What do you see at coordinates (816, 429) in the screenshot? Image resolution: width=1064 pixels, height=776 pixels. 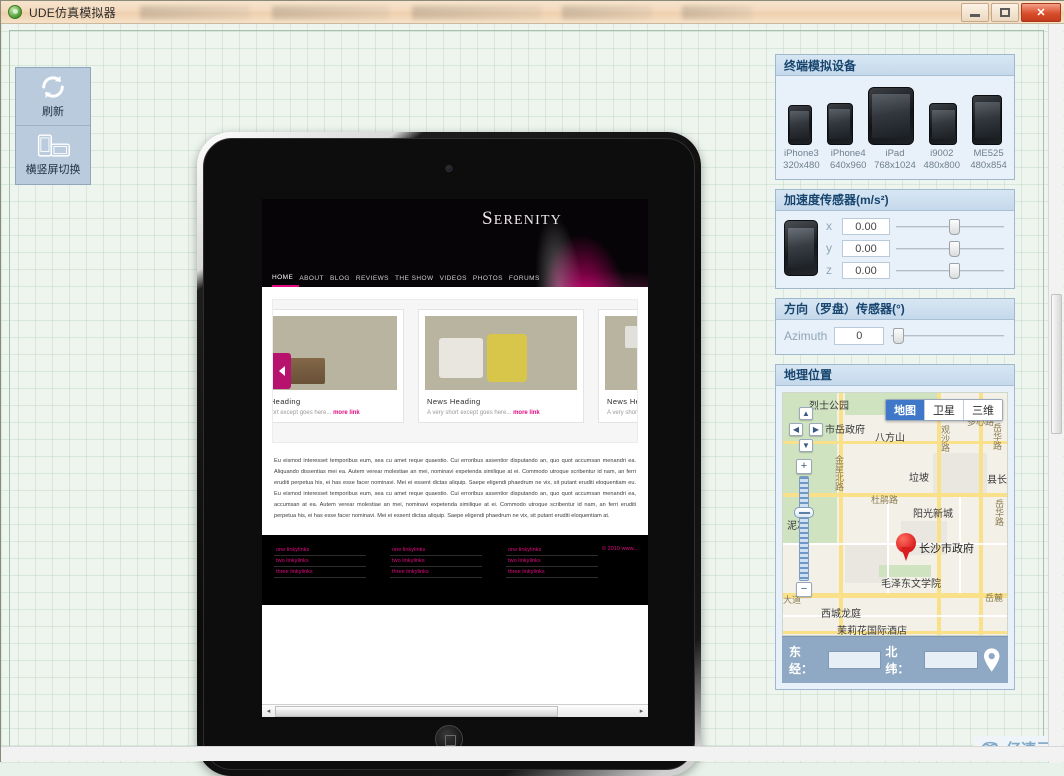 I see `pan-right-icon: ▶` at bounding box center [816, 429].